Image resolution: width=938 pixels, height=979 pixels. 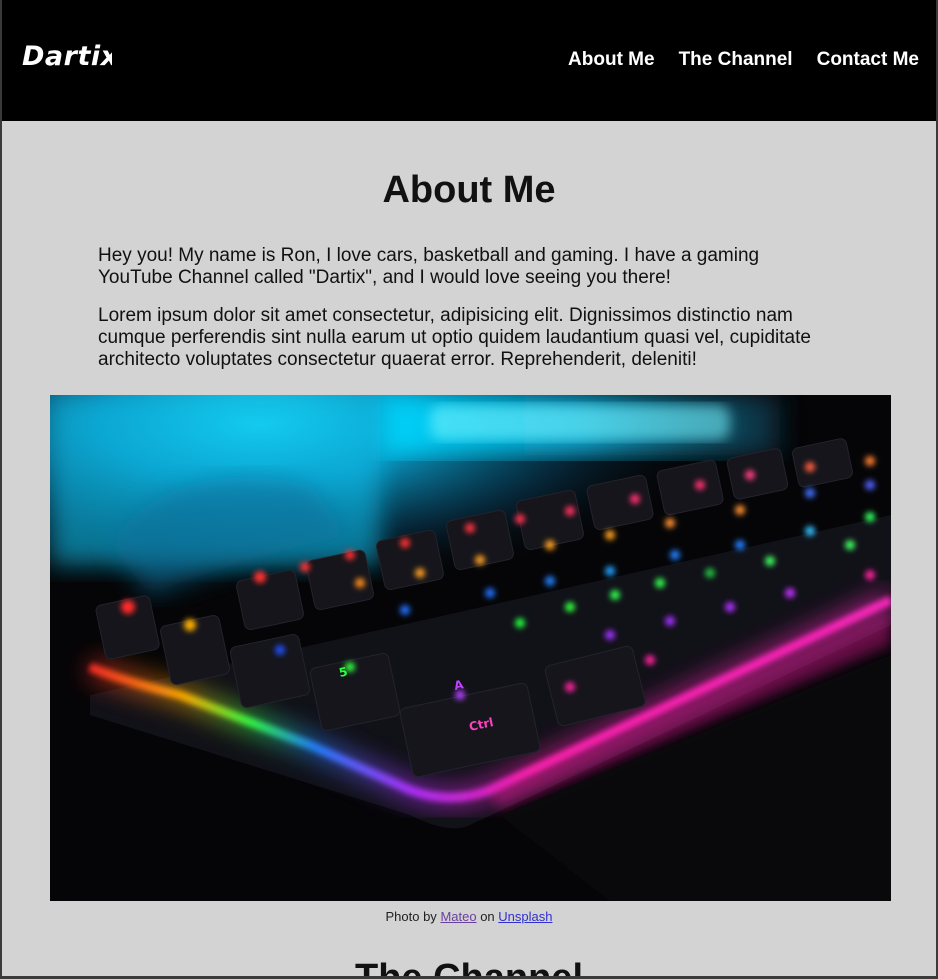 What do you see at coordinates (525, 916) in the screenshot?
I see `unsplash-link: Unsplash` at bounding box center [525, 916].